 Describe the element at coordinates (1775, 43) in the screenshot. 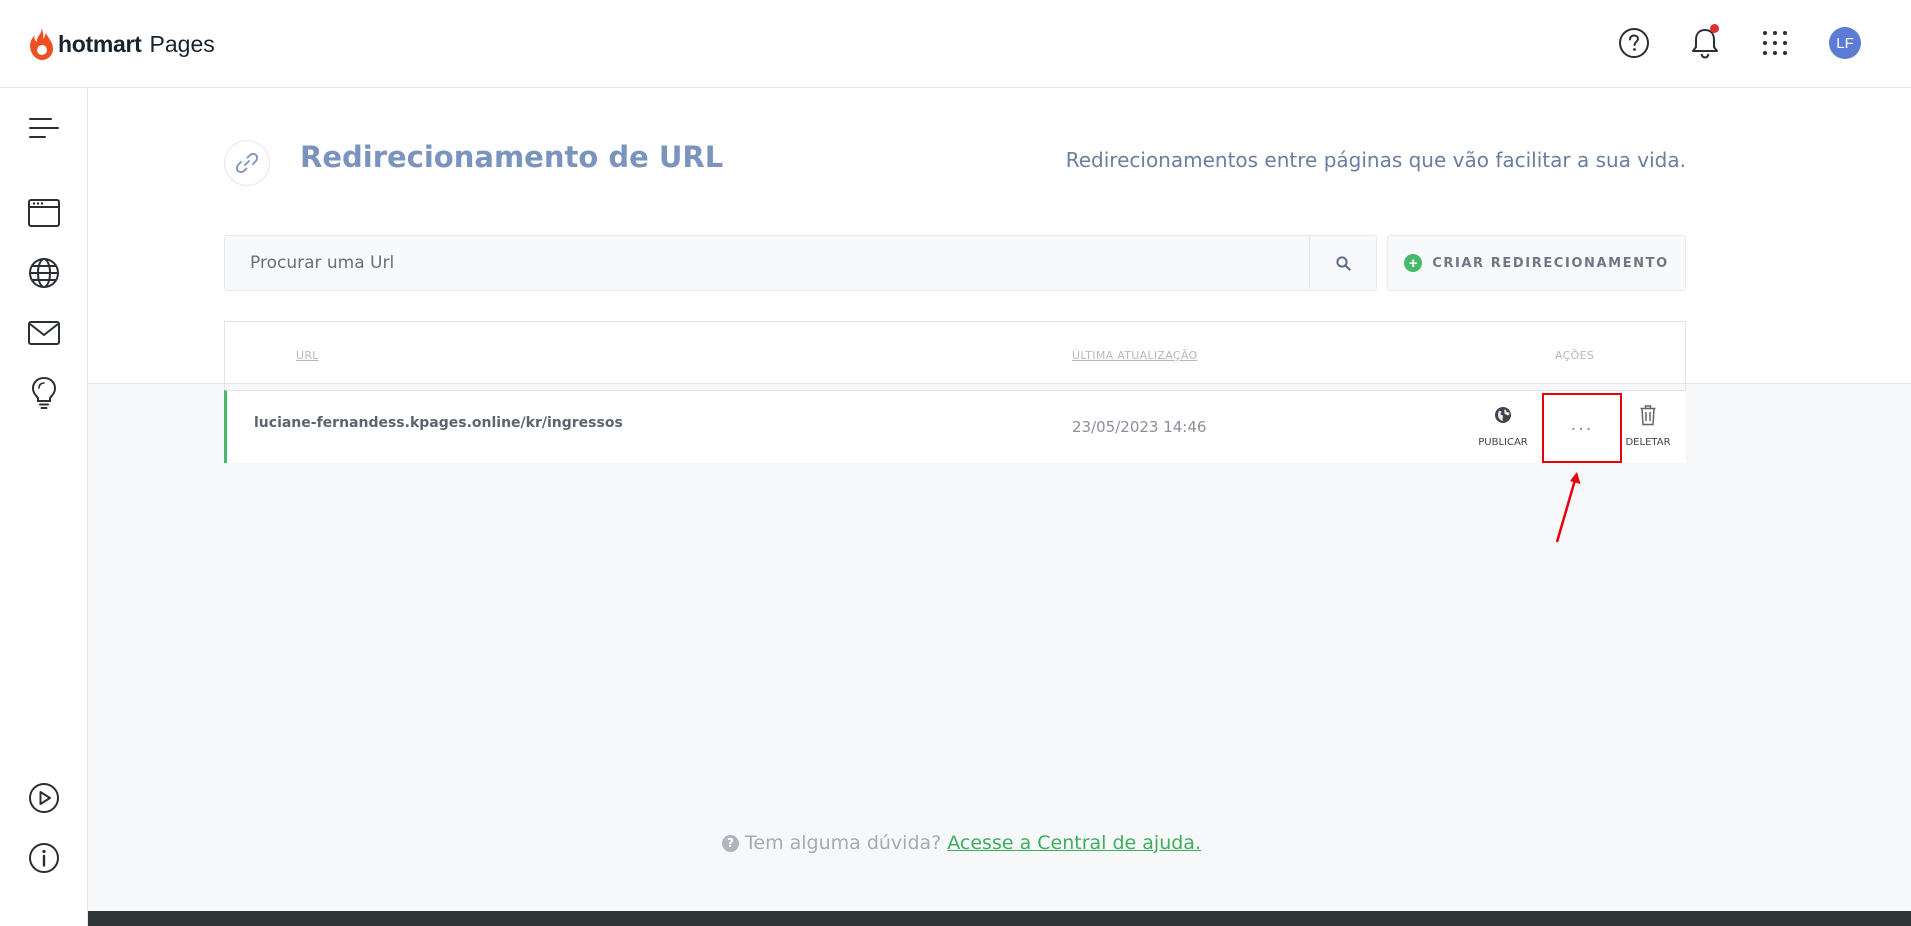

I see `apps-grid-icon` at that location.